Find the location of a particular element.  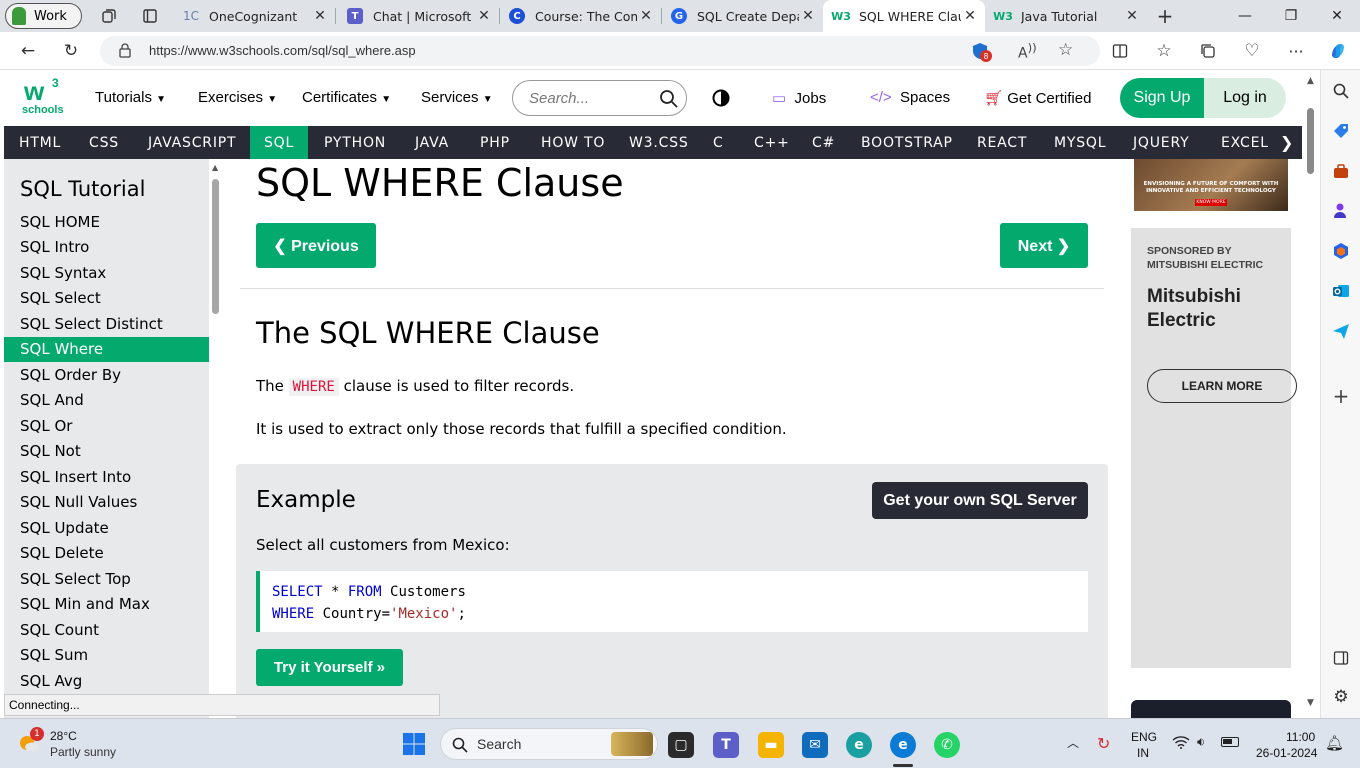

menu-tutorials: Tutorials ▼ is located at coordinates (130, 97).